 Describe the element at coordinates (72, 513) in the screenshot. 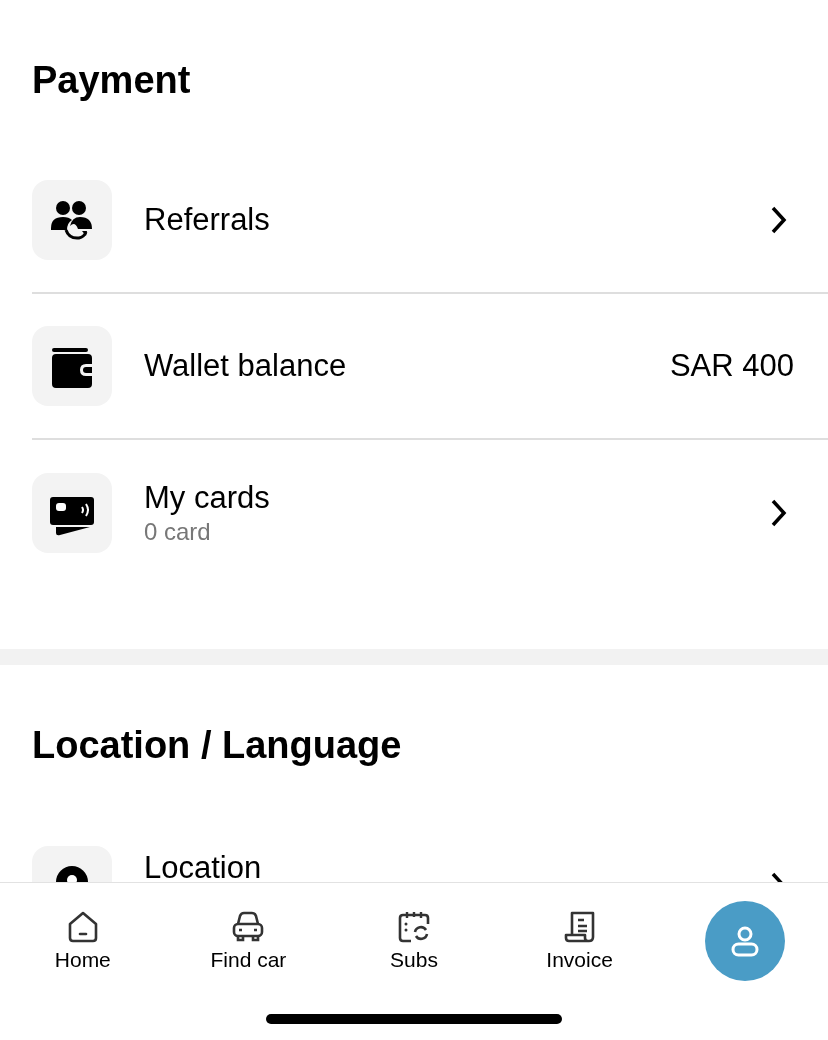

I see `card-icon` at that location.